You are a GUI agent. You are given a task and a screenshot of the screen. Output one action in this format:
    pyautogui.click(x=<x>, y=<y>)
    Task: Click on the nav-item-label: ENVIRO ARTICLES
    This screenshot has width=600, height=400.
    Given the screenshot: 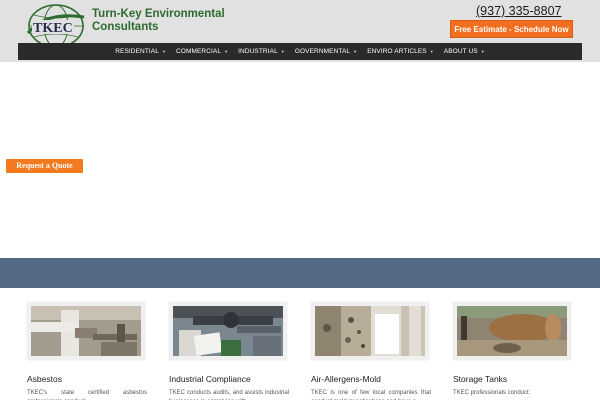 What is the action you would take?
    pyautogui.click(x=397, y=51)
    